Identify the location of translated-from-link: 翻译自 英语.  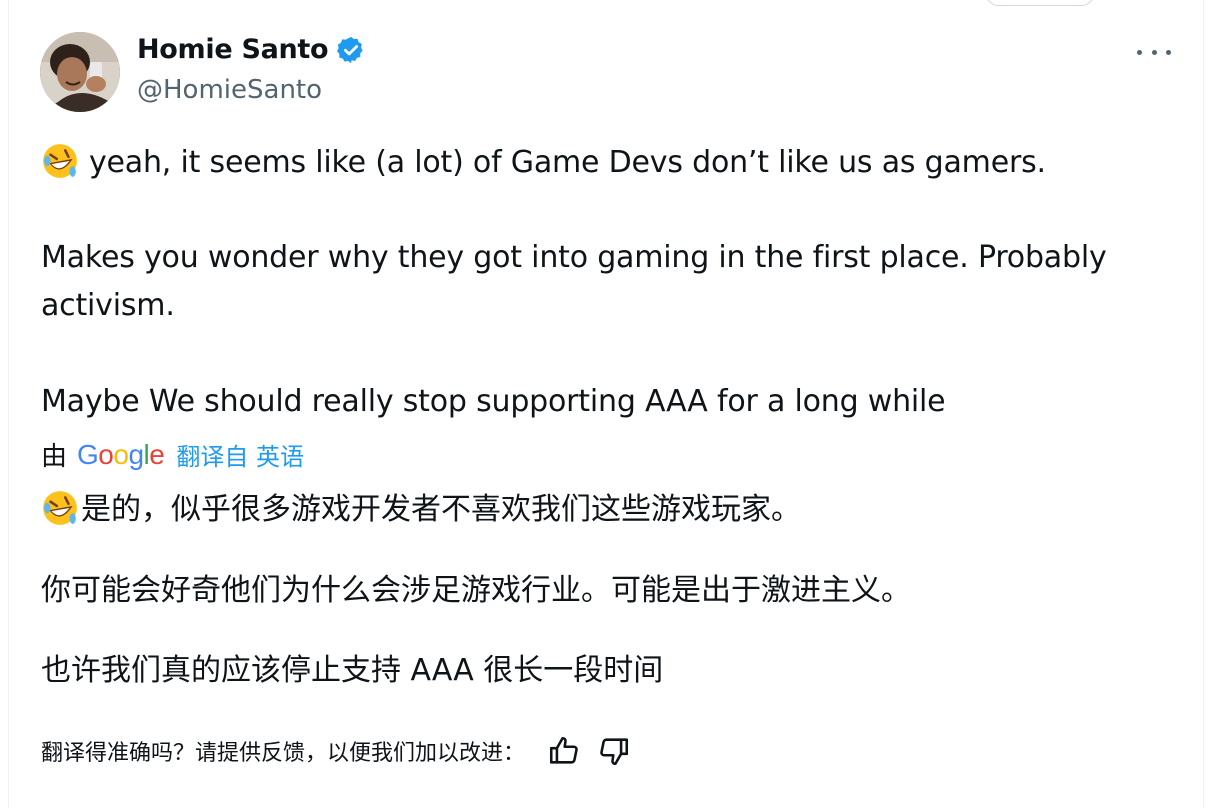
(240, 454).